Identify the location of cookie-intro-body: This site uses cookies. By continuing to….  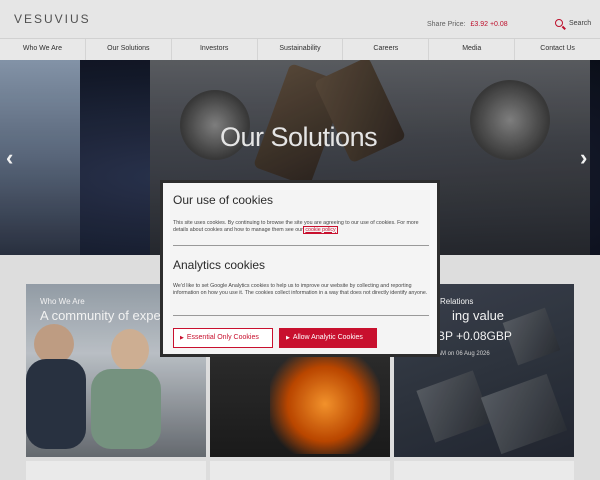
(296, 226).